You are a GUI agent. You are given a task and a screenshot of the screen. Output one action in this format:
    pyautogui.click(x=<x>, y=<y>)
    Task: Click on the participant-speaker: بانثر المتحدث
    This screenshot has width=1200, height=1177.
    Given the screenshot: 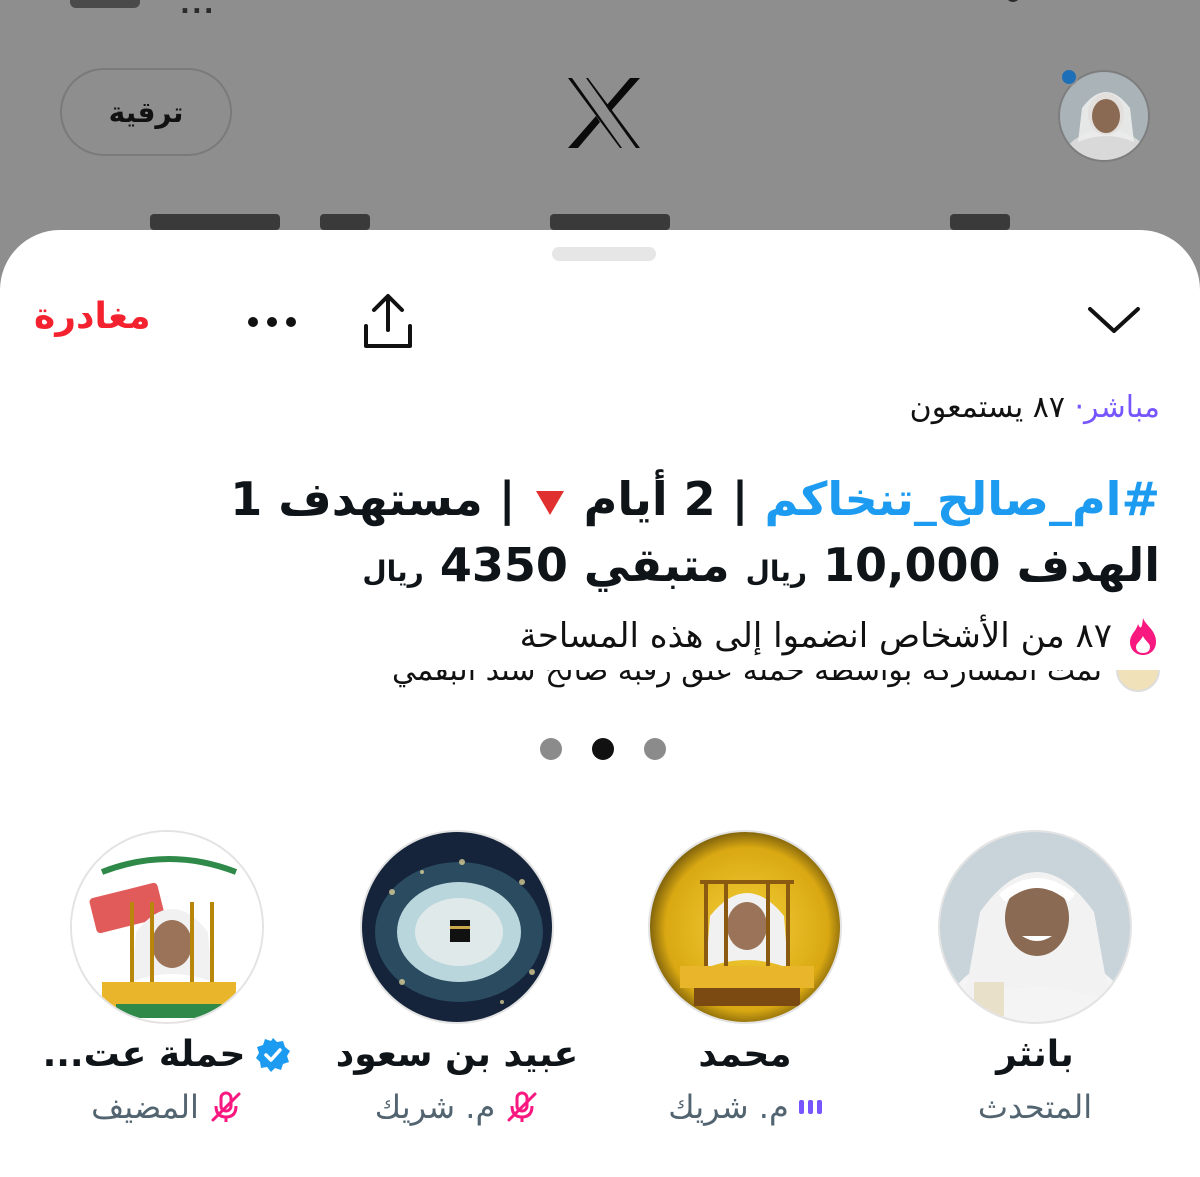 What is the action you would take?
    pyautogui.click(x=1035, y=990)
    